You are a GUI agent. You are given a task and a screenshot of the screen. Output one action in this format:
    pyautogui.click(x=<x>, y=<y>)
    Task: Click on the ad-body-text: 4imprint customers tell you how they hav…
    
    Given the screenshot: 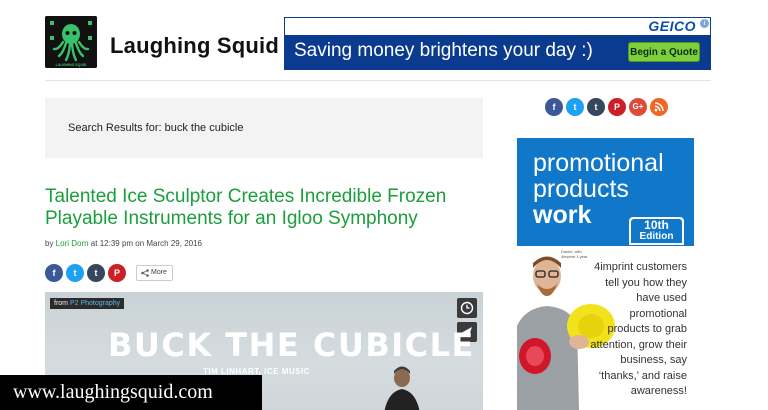 What is the action you would take?
    pyautogui.click(x=638, y=329)
    